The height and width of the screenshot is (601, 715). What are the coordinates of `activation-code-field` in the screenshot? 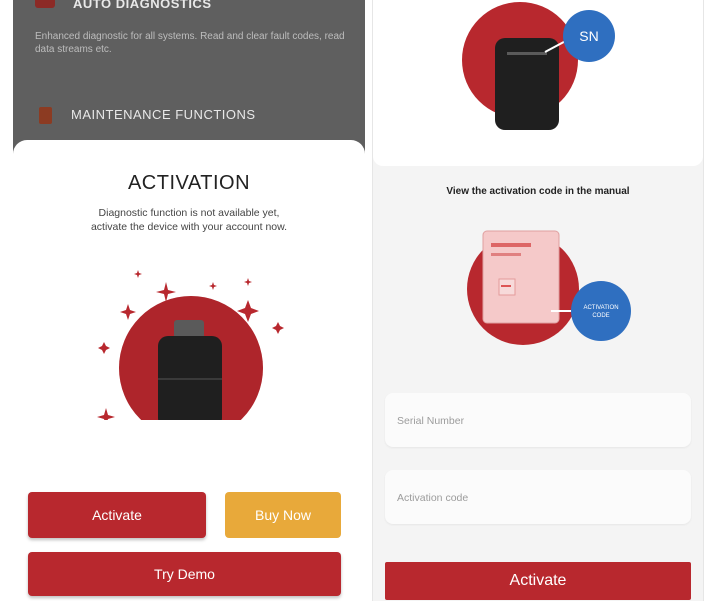 It's located at (538, 498).